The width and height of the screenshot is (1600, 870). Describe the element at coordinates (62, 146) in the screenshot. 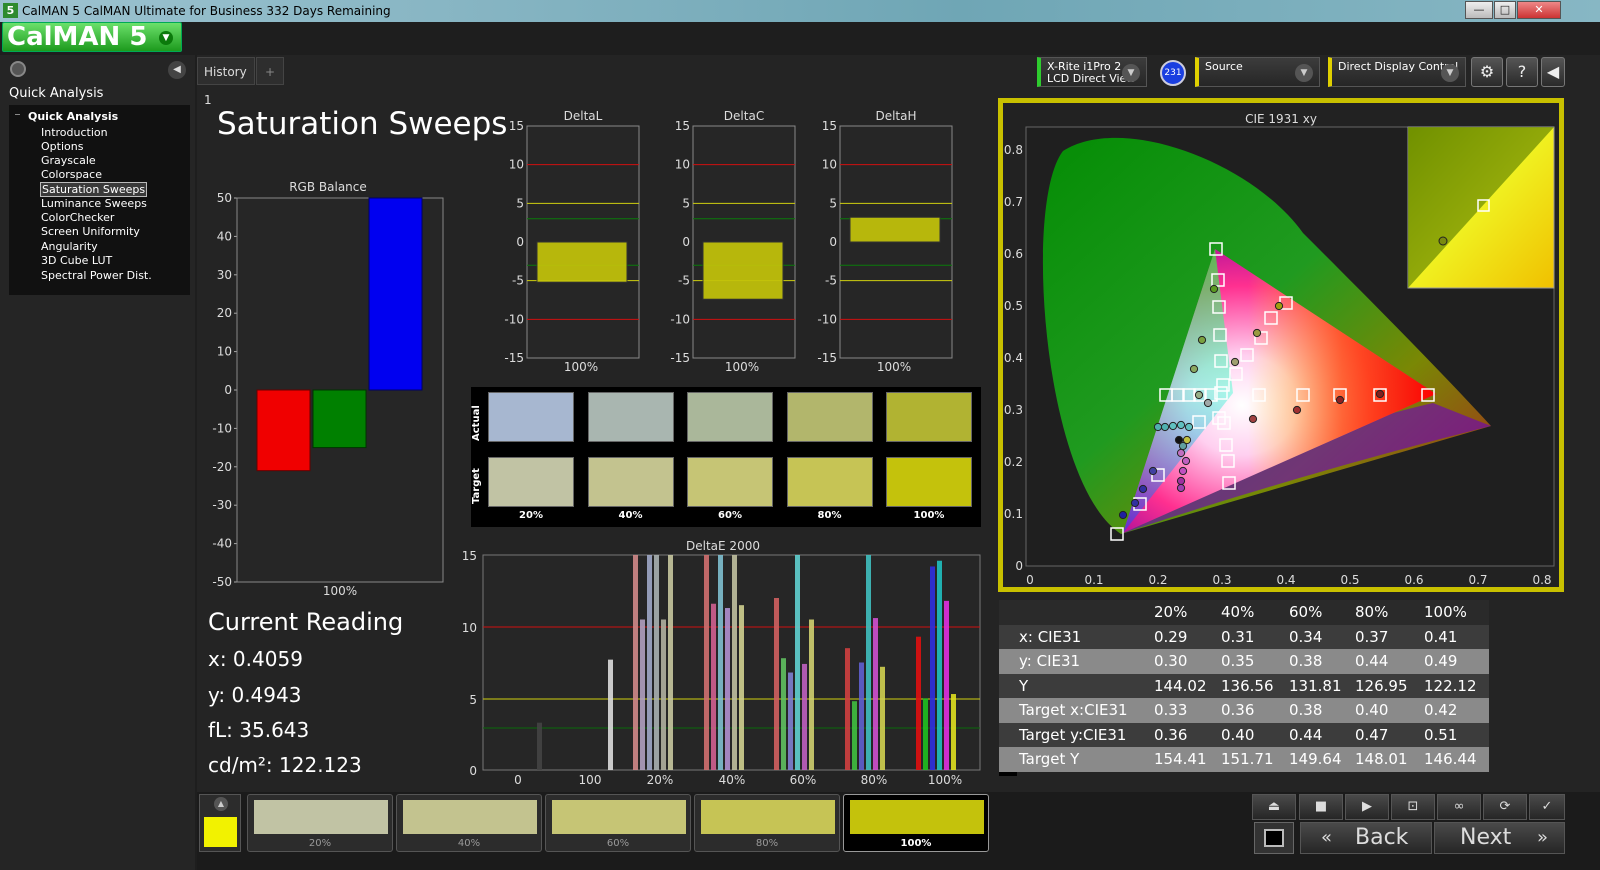

I see `sidebar-item-options: Options` at that location.